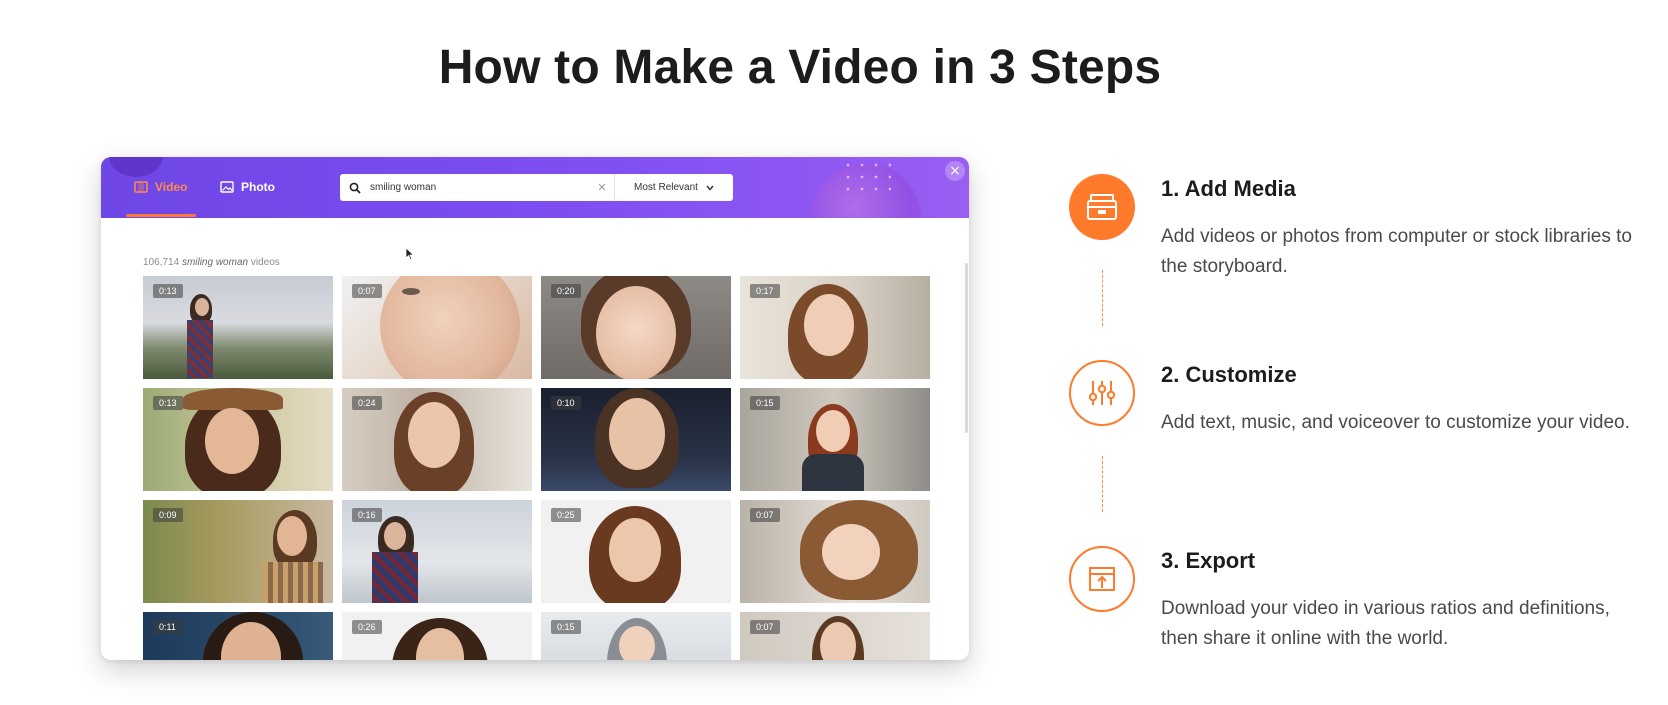 This screenshot has height=705, width=1668. I want to click on tab-label: Photo, so click(258, 187).